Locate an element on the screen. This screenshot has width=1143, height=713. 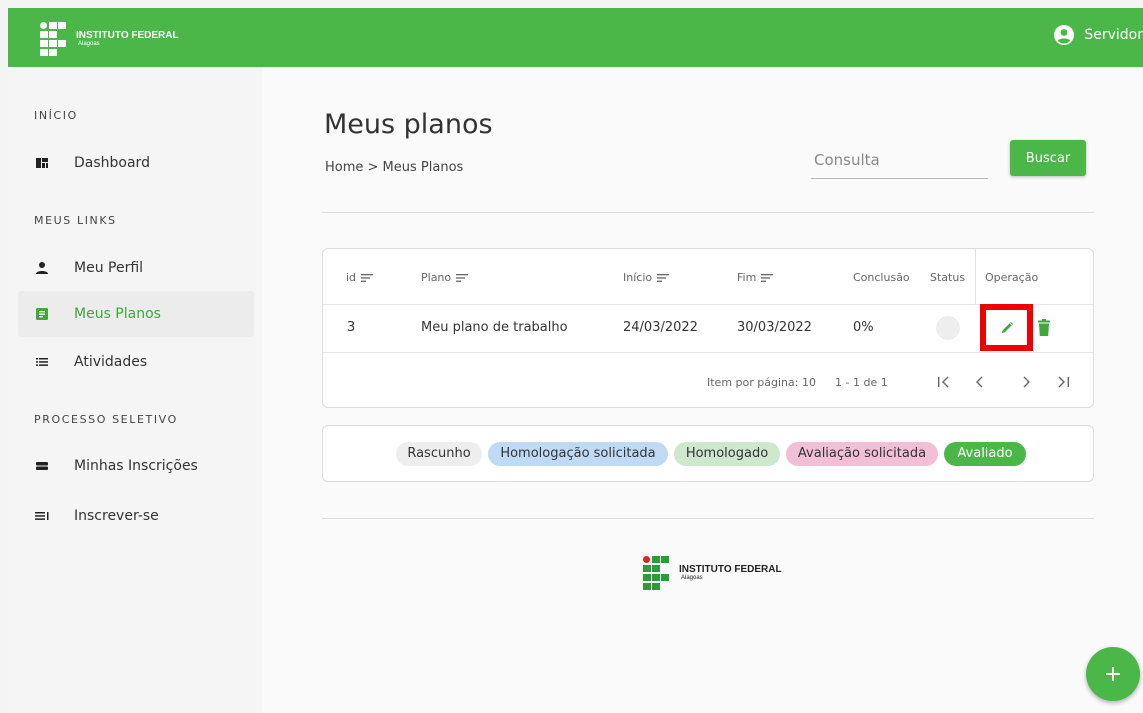
previous-page-button is located at coordinates (980, 382).